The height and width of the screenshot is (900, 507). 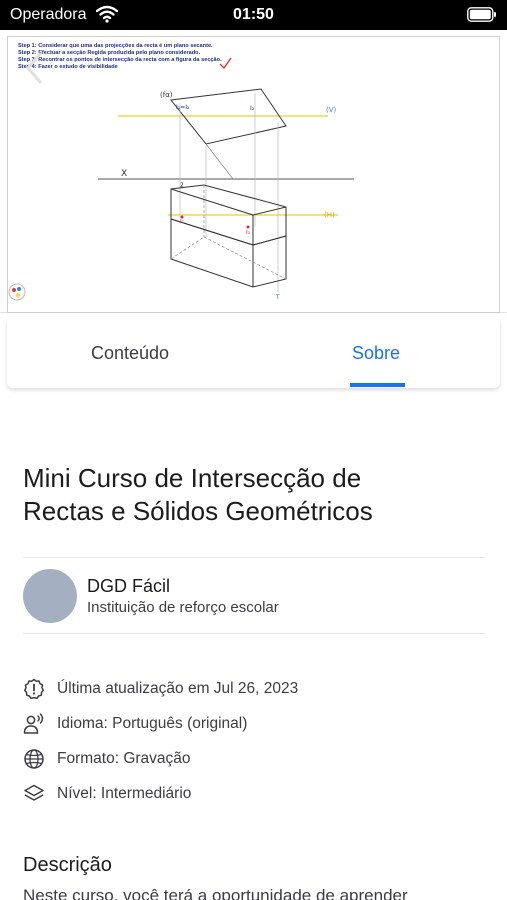 What do you see at coordinates (258, 795) in the screenshot?
I see `info-row-level: Nível: Intermediário` at bounding box center [258, 795].